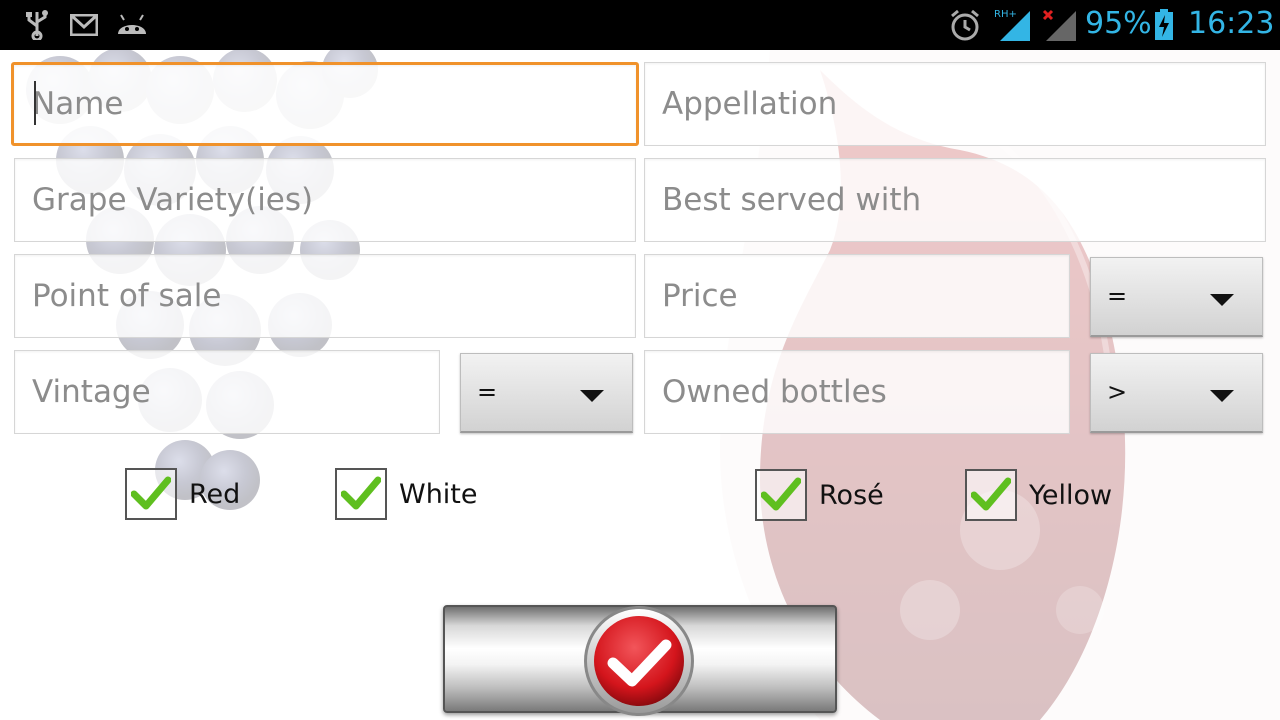 This screenshot has width=1280, height=720. I want to click on owned-bottles-operator-value: >, so click(1117, 392).